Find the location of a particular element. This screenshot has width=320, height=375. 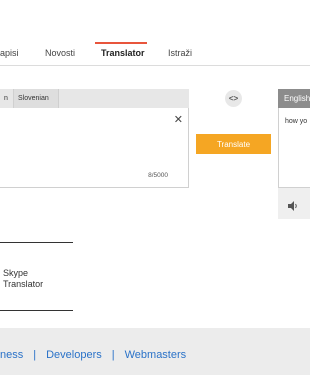

footer-link-webmasters: Webmasters is located at coordinates (156, 355).